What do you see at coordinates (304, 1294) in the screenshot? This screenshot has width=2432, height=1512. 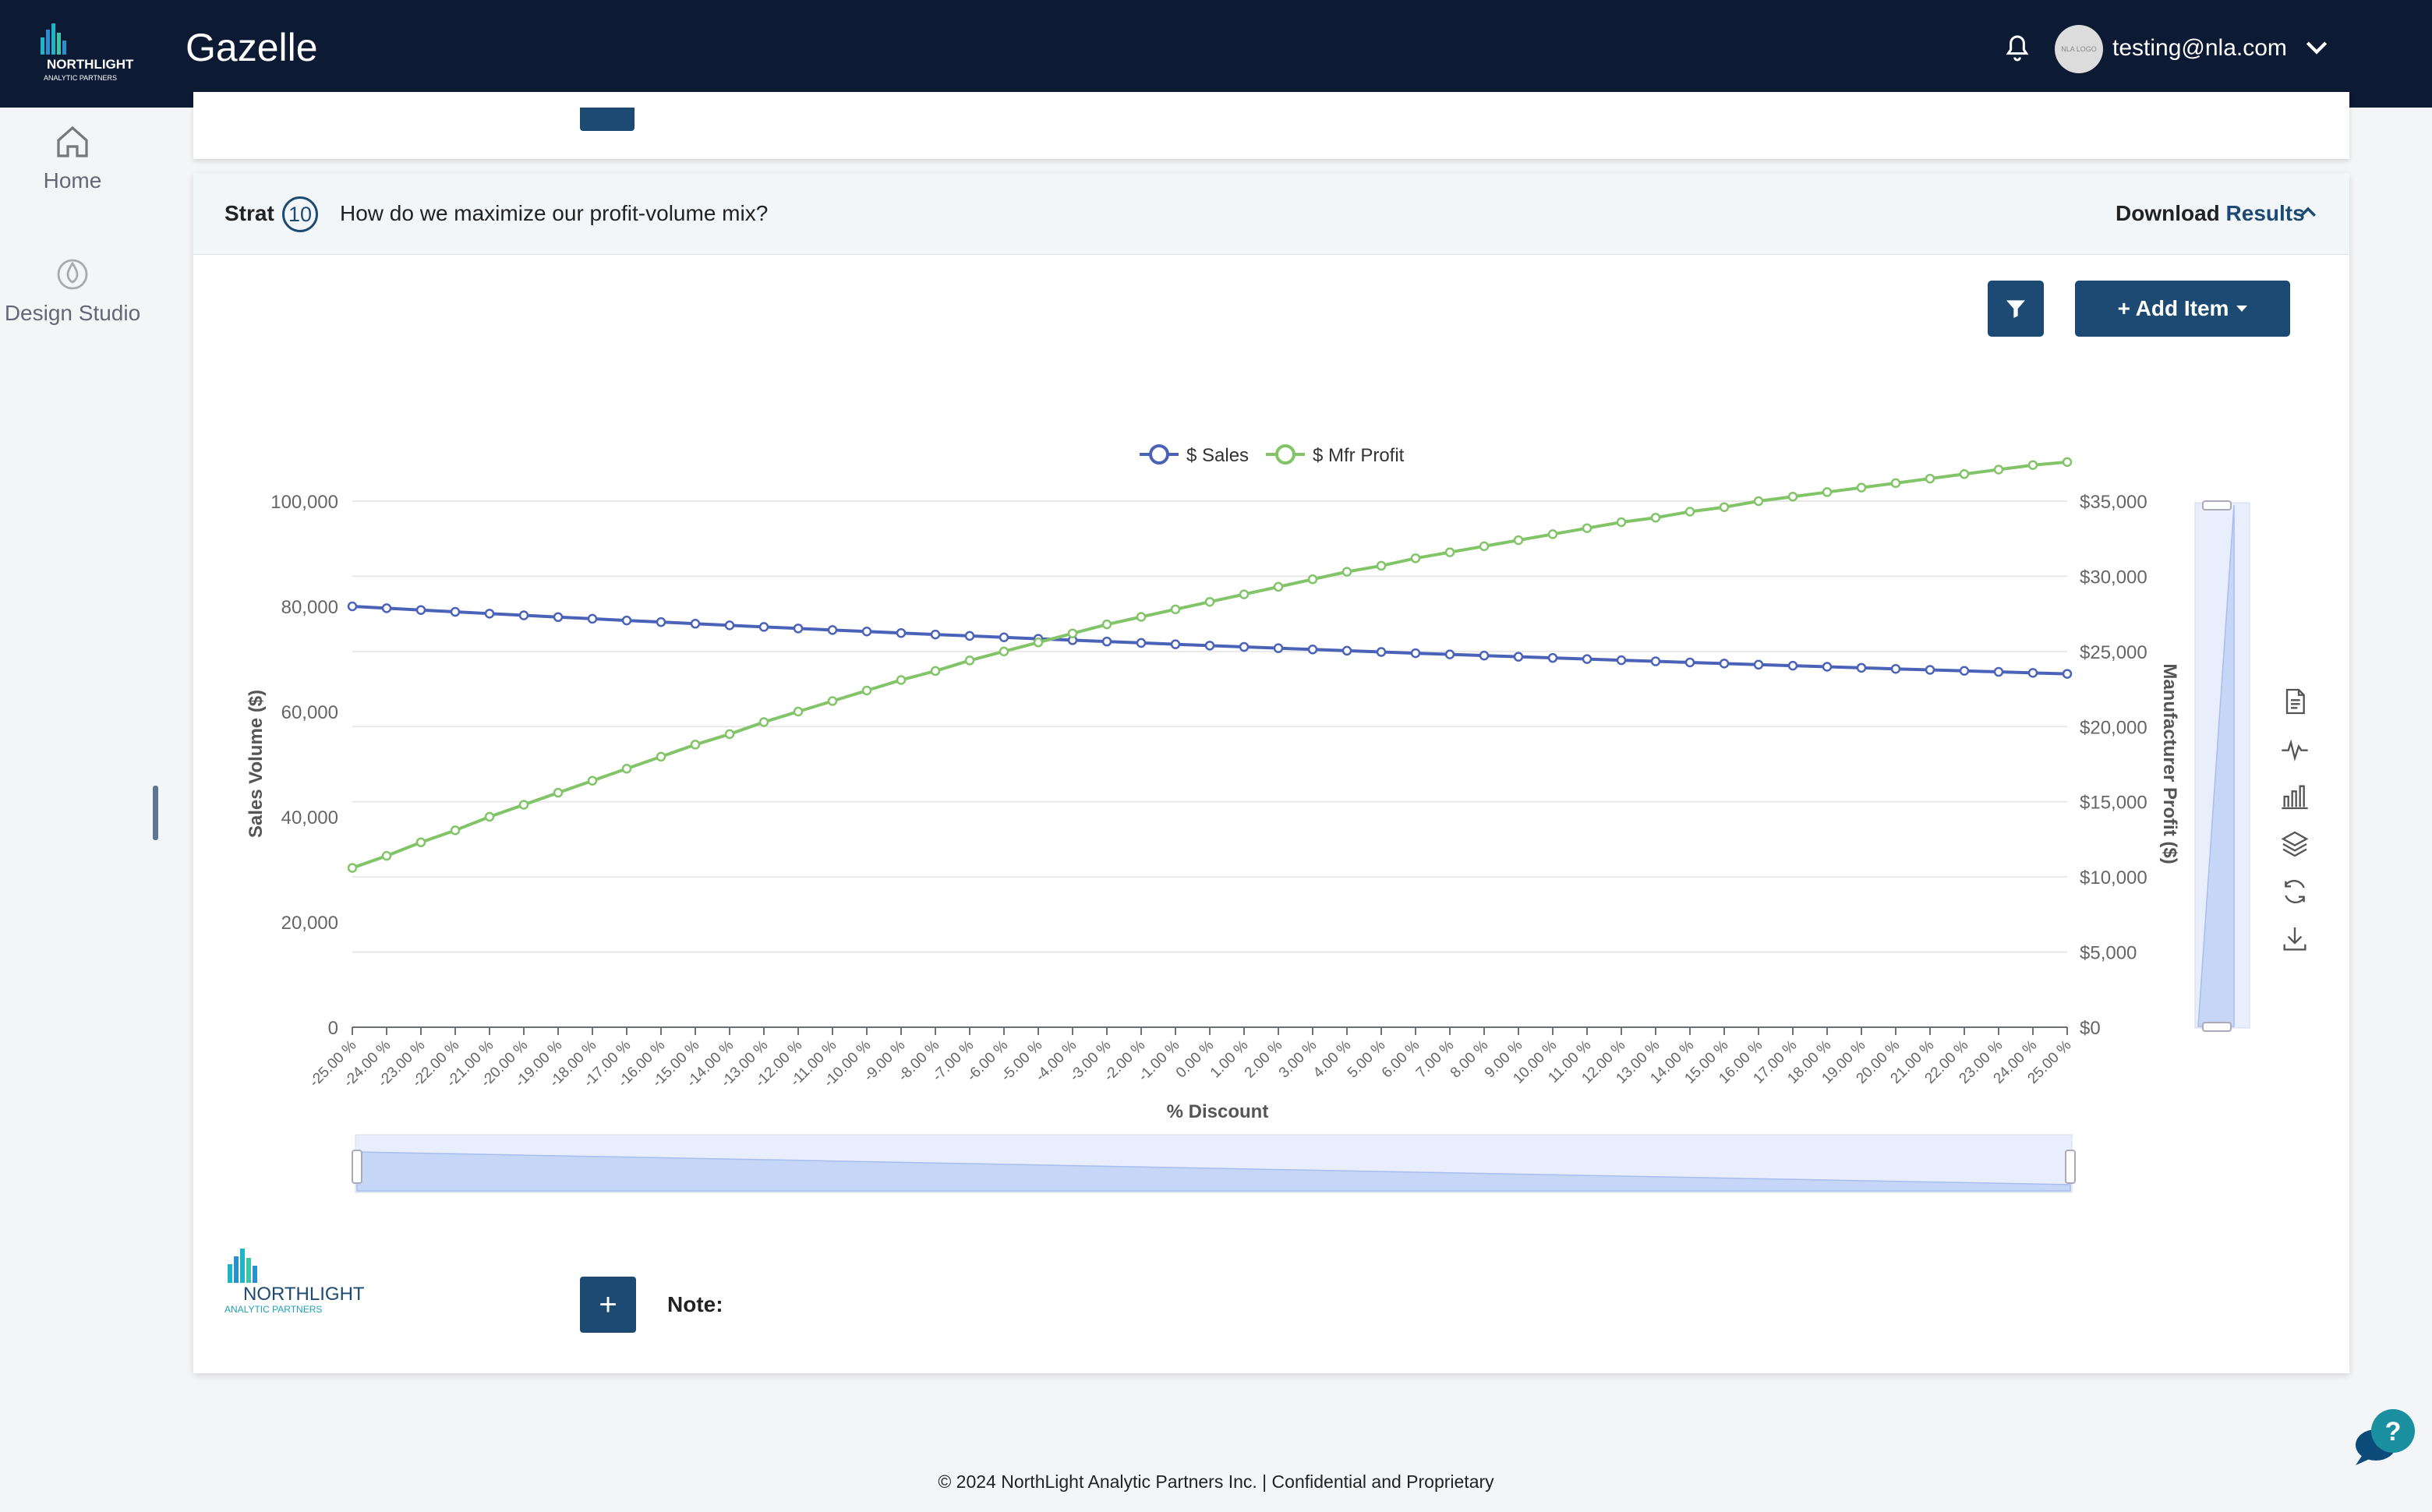 I see `logo-text: NORTHLIGHT` at bounding box center [304, 1294].